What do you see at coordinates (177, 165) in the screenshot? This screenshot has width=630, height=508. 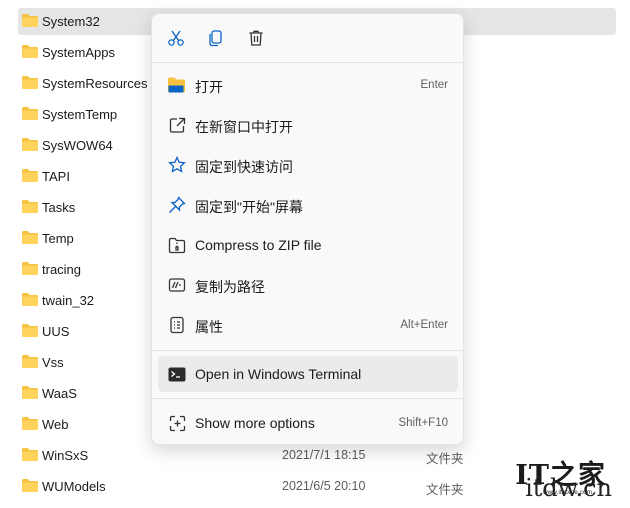 I see `star-icon` at bounding box center [177, 165].